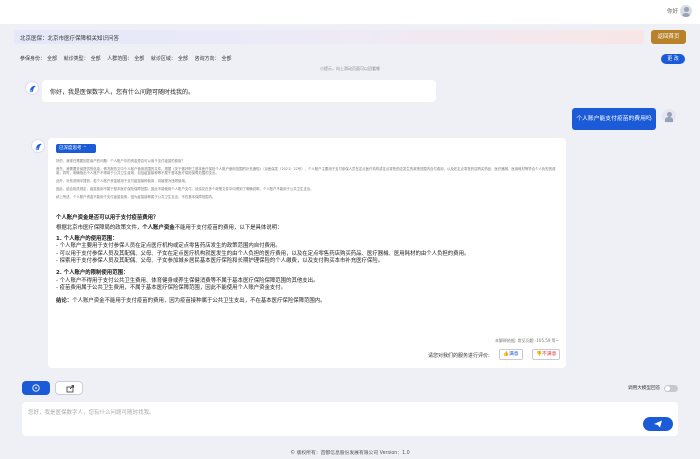 This screenshot has width=700, height=459. What do you see at coordinates (139, 59) in the screenshot?
I see `filter-value-population: 全部` at bounding box center [139, 59].